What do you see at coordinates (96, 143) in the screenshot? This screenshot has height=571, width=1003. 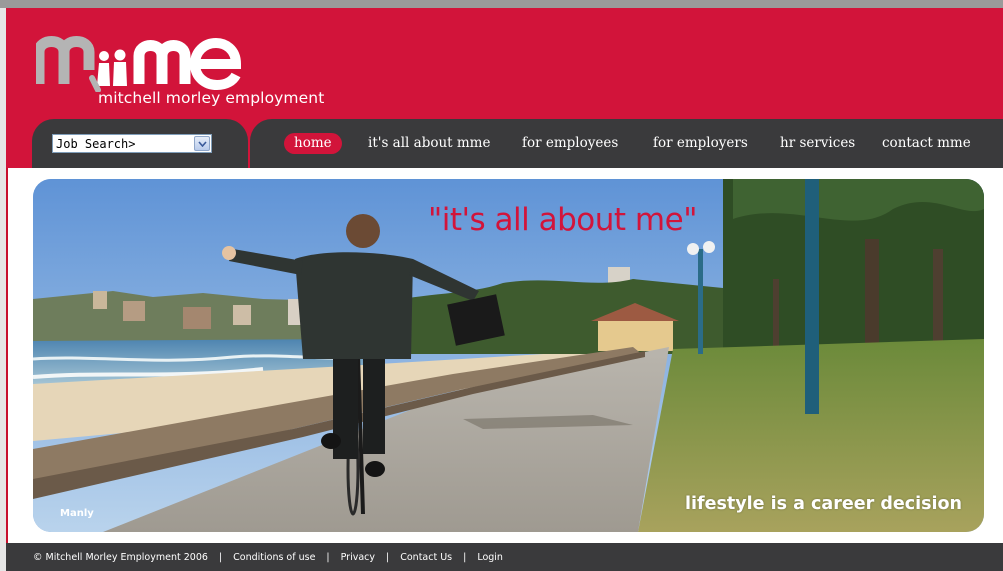 I see `job-search-select-value: Job Search>` at bounding box center [96, 143].